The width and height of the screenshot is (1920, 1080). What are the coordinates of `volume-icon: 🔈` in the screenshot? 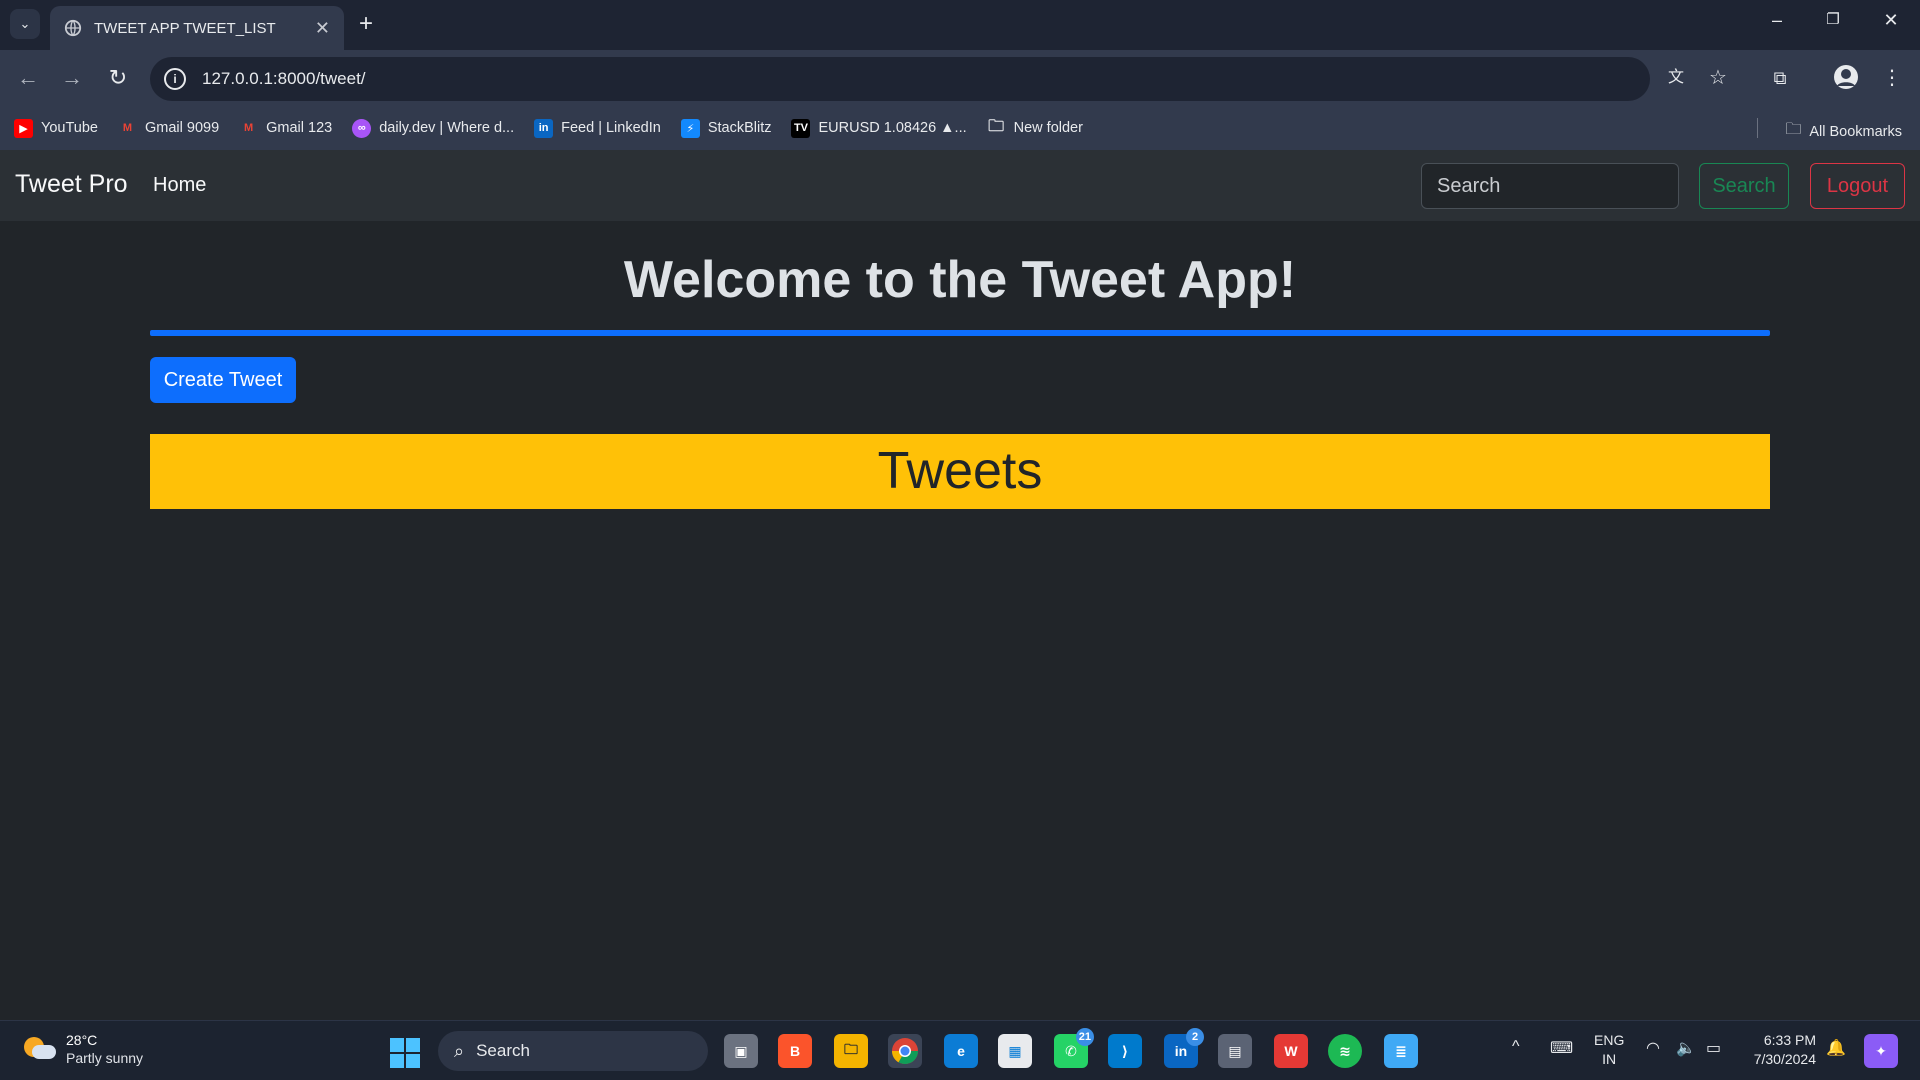 It's located at (1686, 1048).